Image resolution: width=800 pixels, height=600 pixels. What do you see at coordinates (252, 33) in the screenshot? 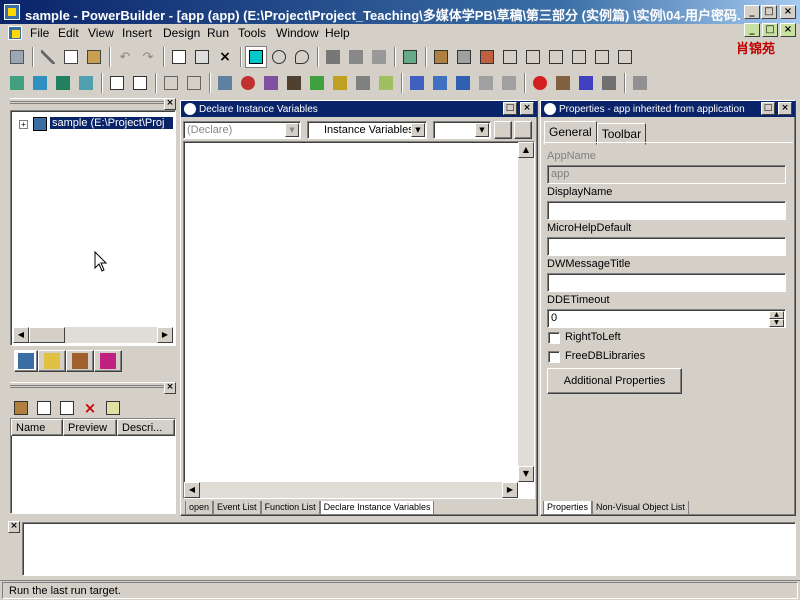
I see `menu-tools: Tools` at bounding box center [252, 33].